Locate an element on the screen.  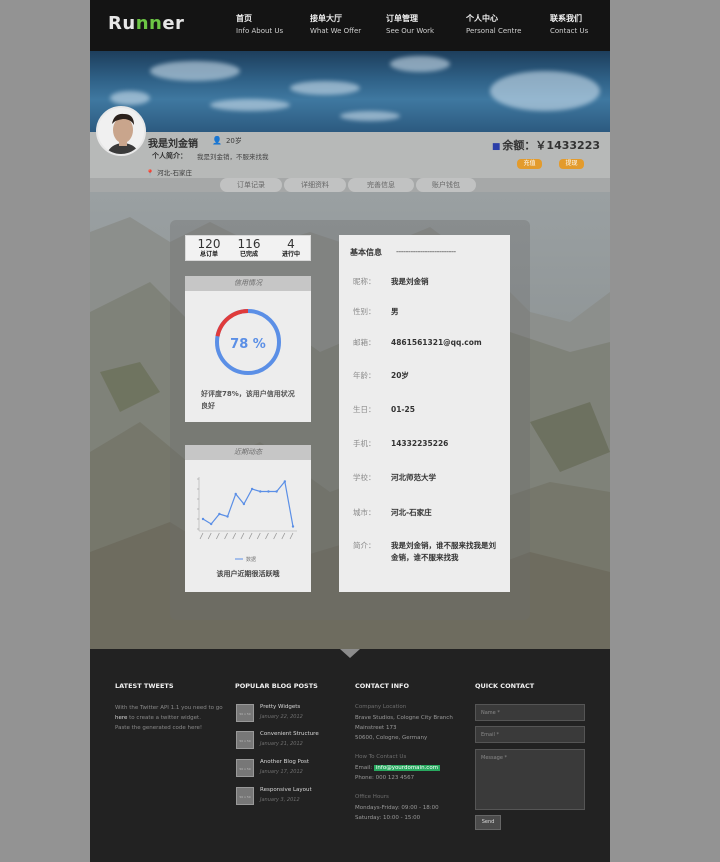
blog-post: 50 x 50 Pretty Widgets January 22, 2012 is located at coordinates (296, 714).